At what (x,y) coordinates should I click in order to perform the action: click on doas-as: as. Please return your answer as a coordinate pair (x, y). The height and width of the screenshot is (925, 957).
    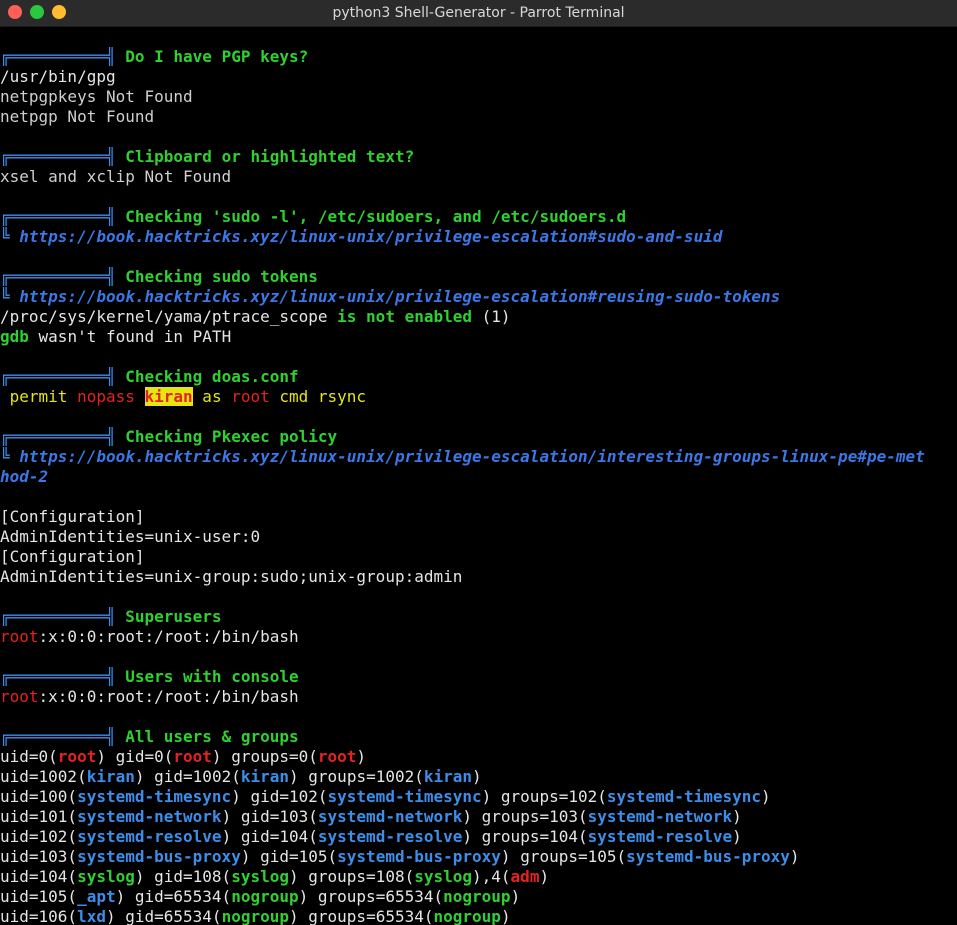
    Looking at the image, I should click on (212, 396).